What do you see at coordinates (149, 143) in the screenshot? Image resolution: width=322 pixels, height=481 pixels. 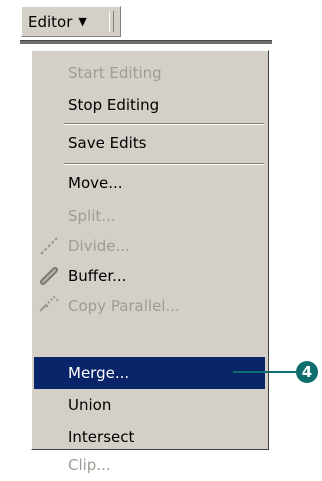 I see `menu-item-save-edits: Save Edits` at bounding box center [149, 143].